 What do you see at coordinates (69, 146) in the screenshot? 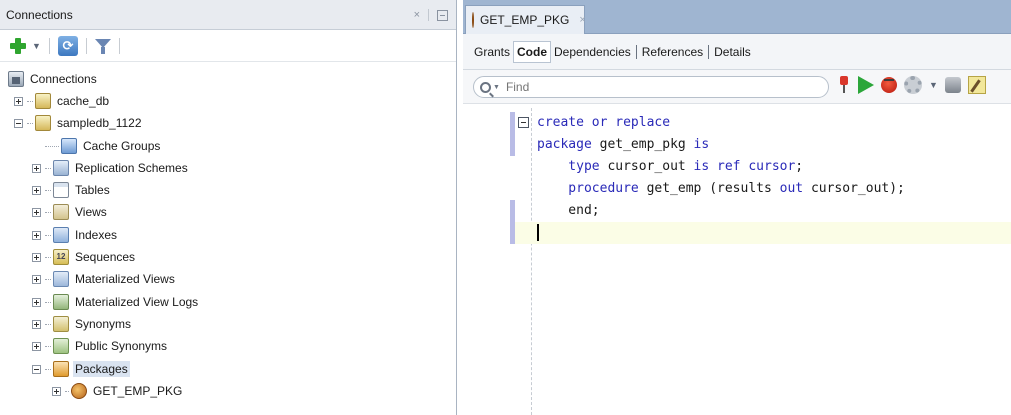
I see `cache-groups-icon` at bounding box center [69, 146].